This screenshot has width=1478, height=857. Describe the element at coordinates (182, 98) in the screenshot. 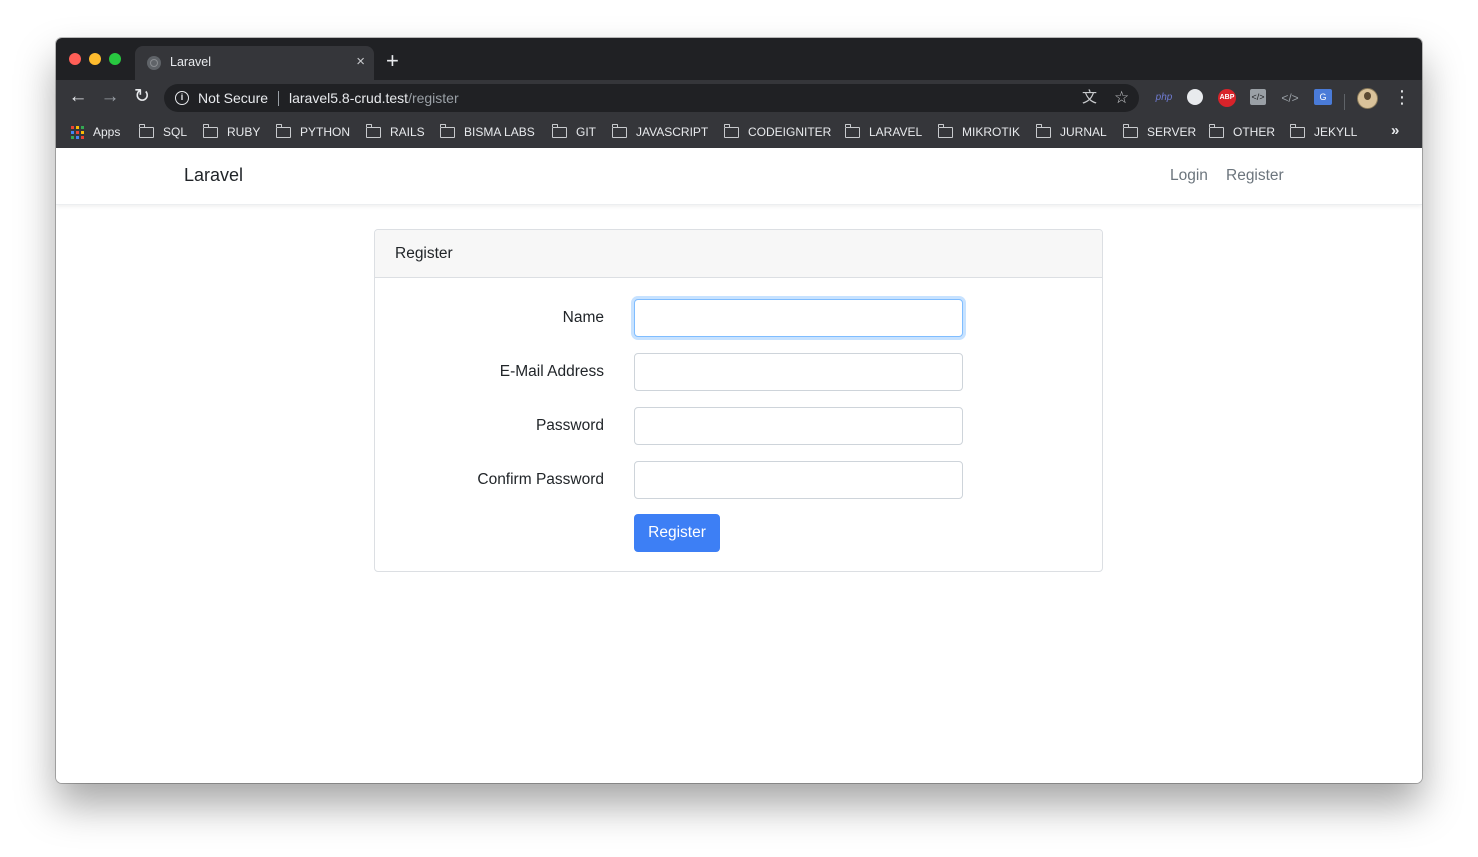

I see `info-icon: i` at that location.